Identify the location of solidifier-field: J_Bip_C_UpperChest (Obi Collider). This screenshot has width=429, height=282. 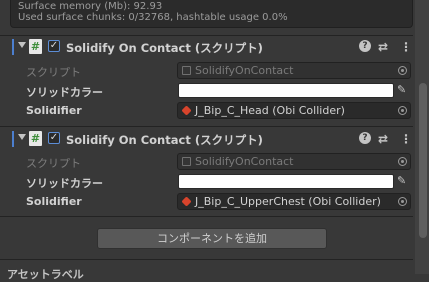
(294, 201).